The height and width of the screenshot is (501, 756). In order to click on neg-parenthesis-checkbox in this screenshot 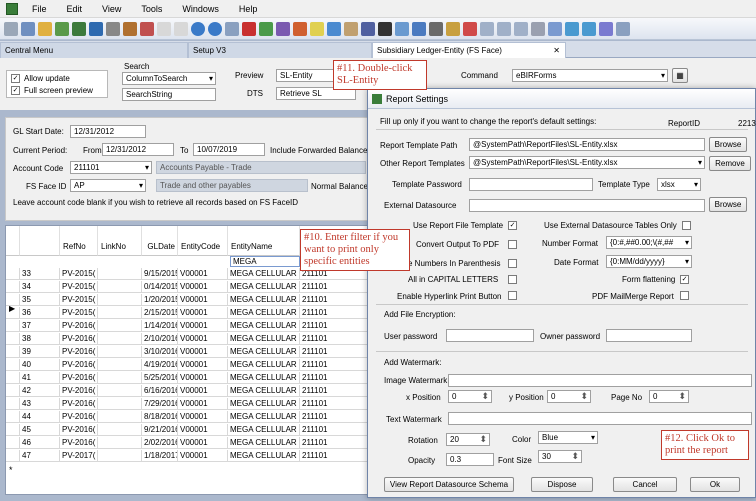, I will do `click(512, 263)`.